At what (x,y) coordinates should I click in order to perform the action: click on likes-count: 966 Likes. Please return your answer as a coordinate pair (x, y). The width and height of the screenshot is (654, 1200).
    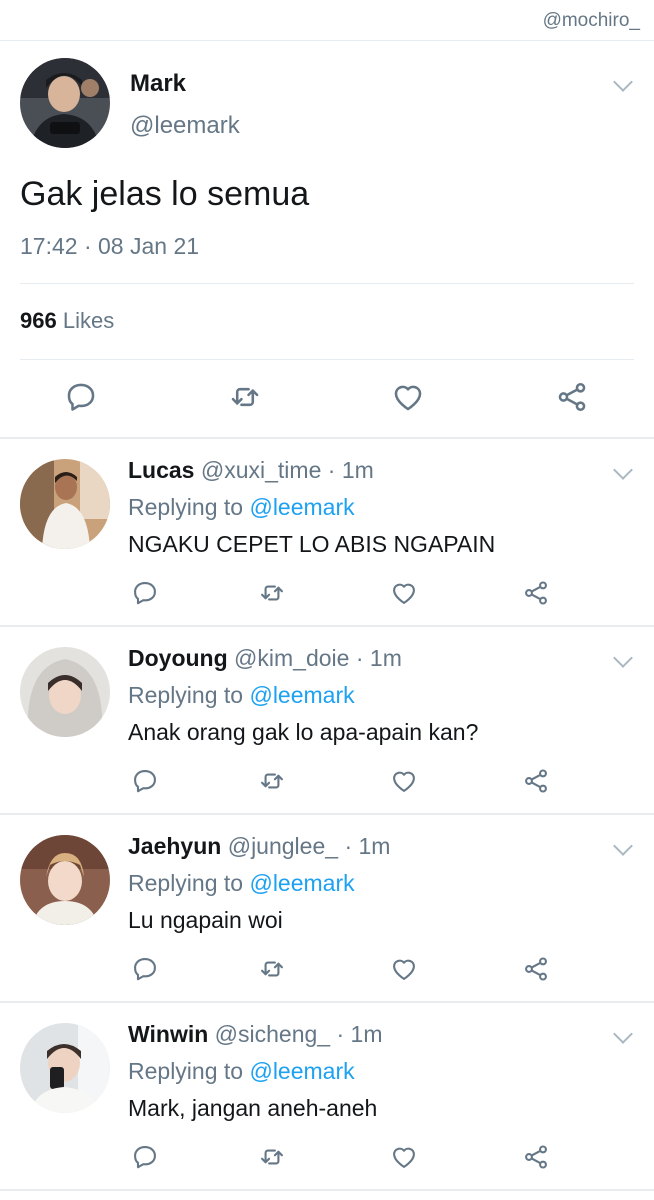
    Looking at the image, I should click on (67, 321).